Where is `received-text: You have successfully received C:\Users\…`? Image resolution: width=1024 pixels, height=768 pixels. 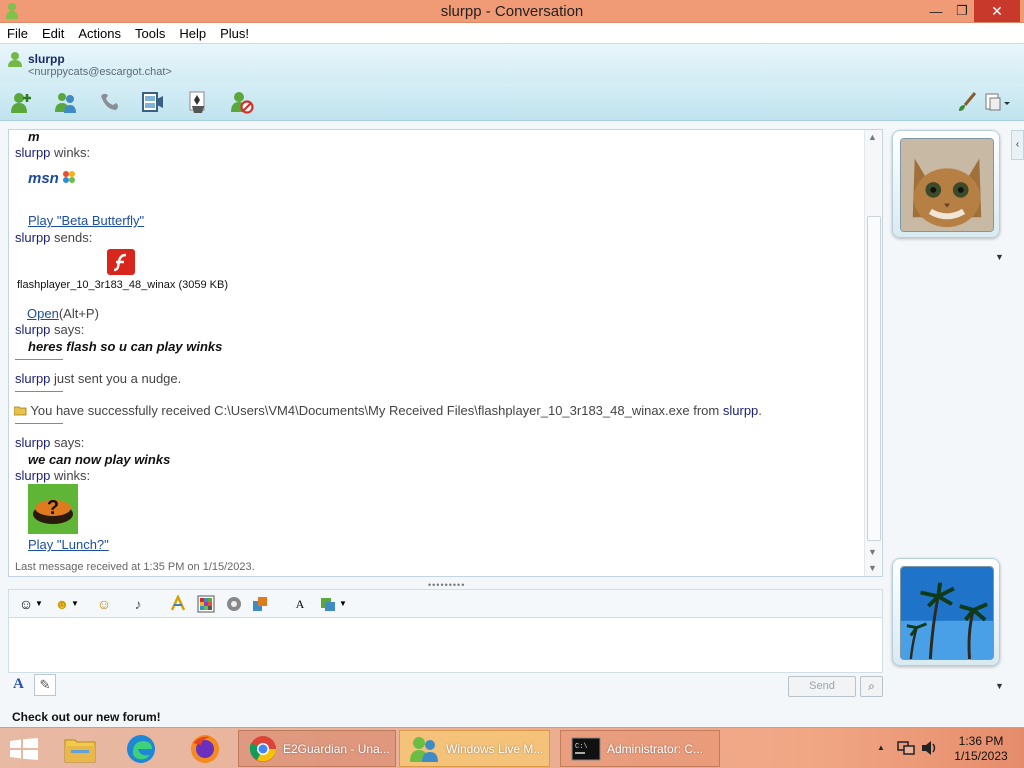 received-text: You have successfully received C:\Users\… is located at coordinates (375, 410).